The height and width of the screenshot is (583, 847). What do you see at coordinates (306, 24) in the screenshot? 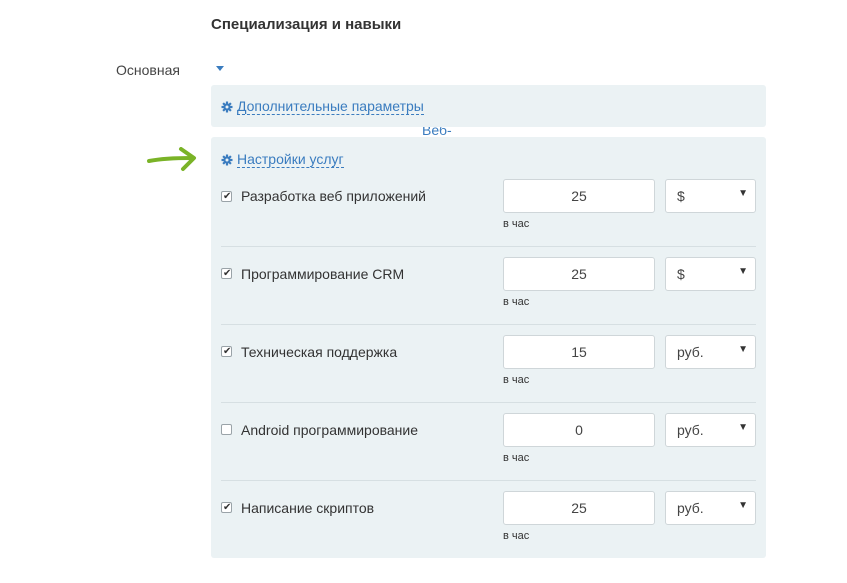
I see `section-title: Специализация и навыки` at bounding box center [306, 24].